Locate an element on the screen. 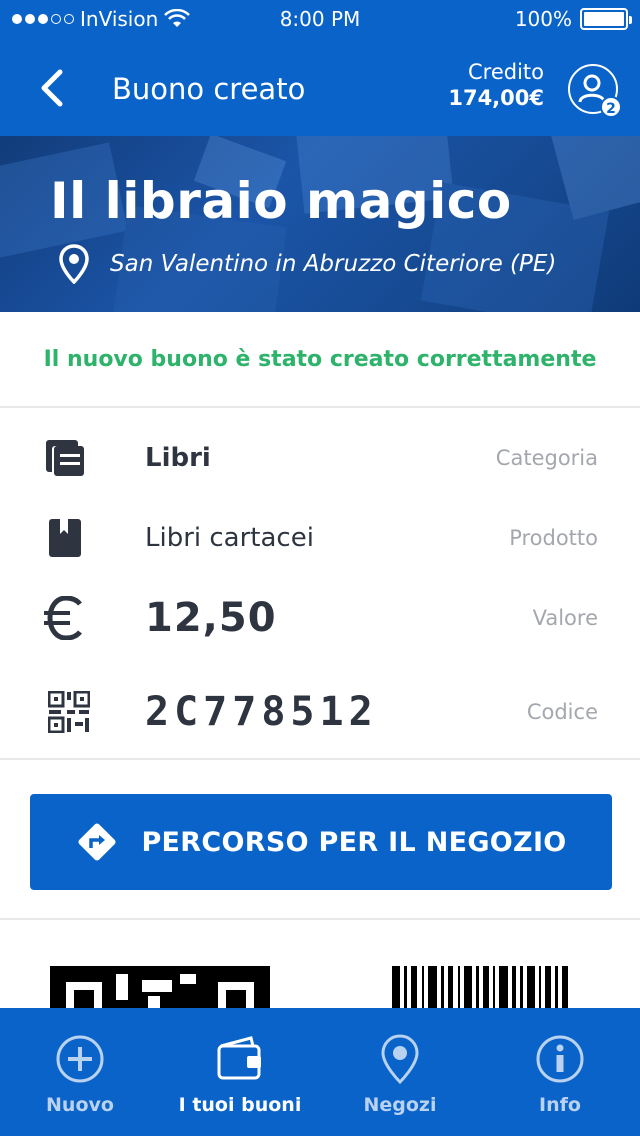  credit-value: 174,00€ is located at coordinates (496, 98).